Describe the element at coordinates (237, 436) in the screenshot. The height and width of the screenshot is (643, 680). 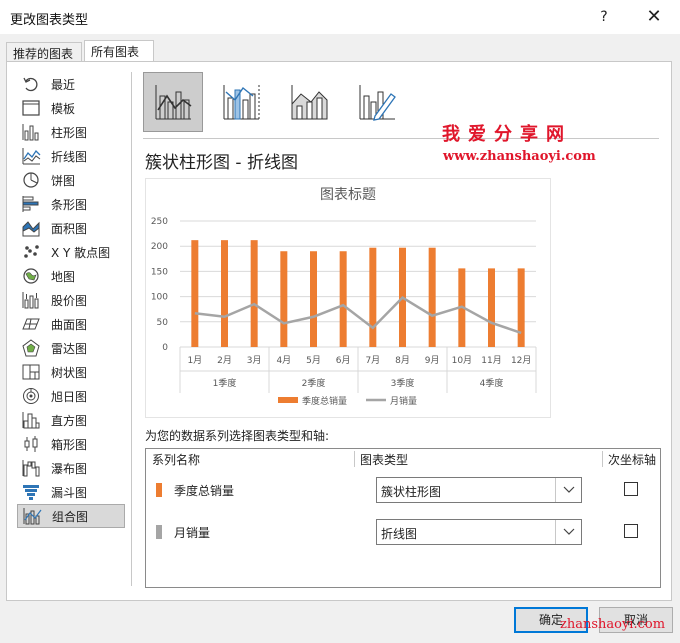
I see `series-prompt: 为您的数据系列选择图表类型和轴:` at that location.